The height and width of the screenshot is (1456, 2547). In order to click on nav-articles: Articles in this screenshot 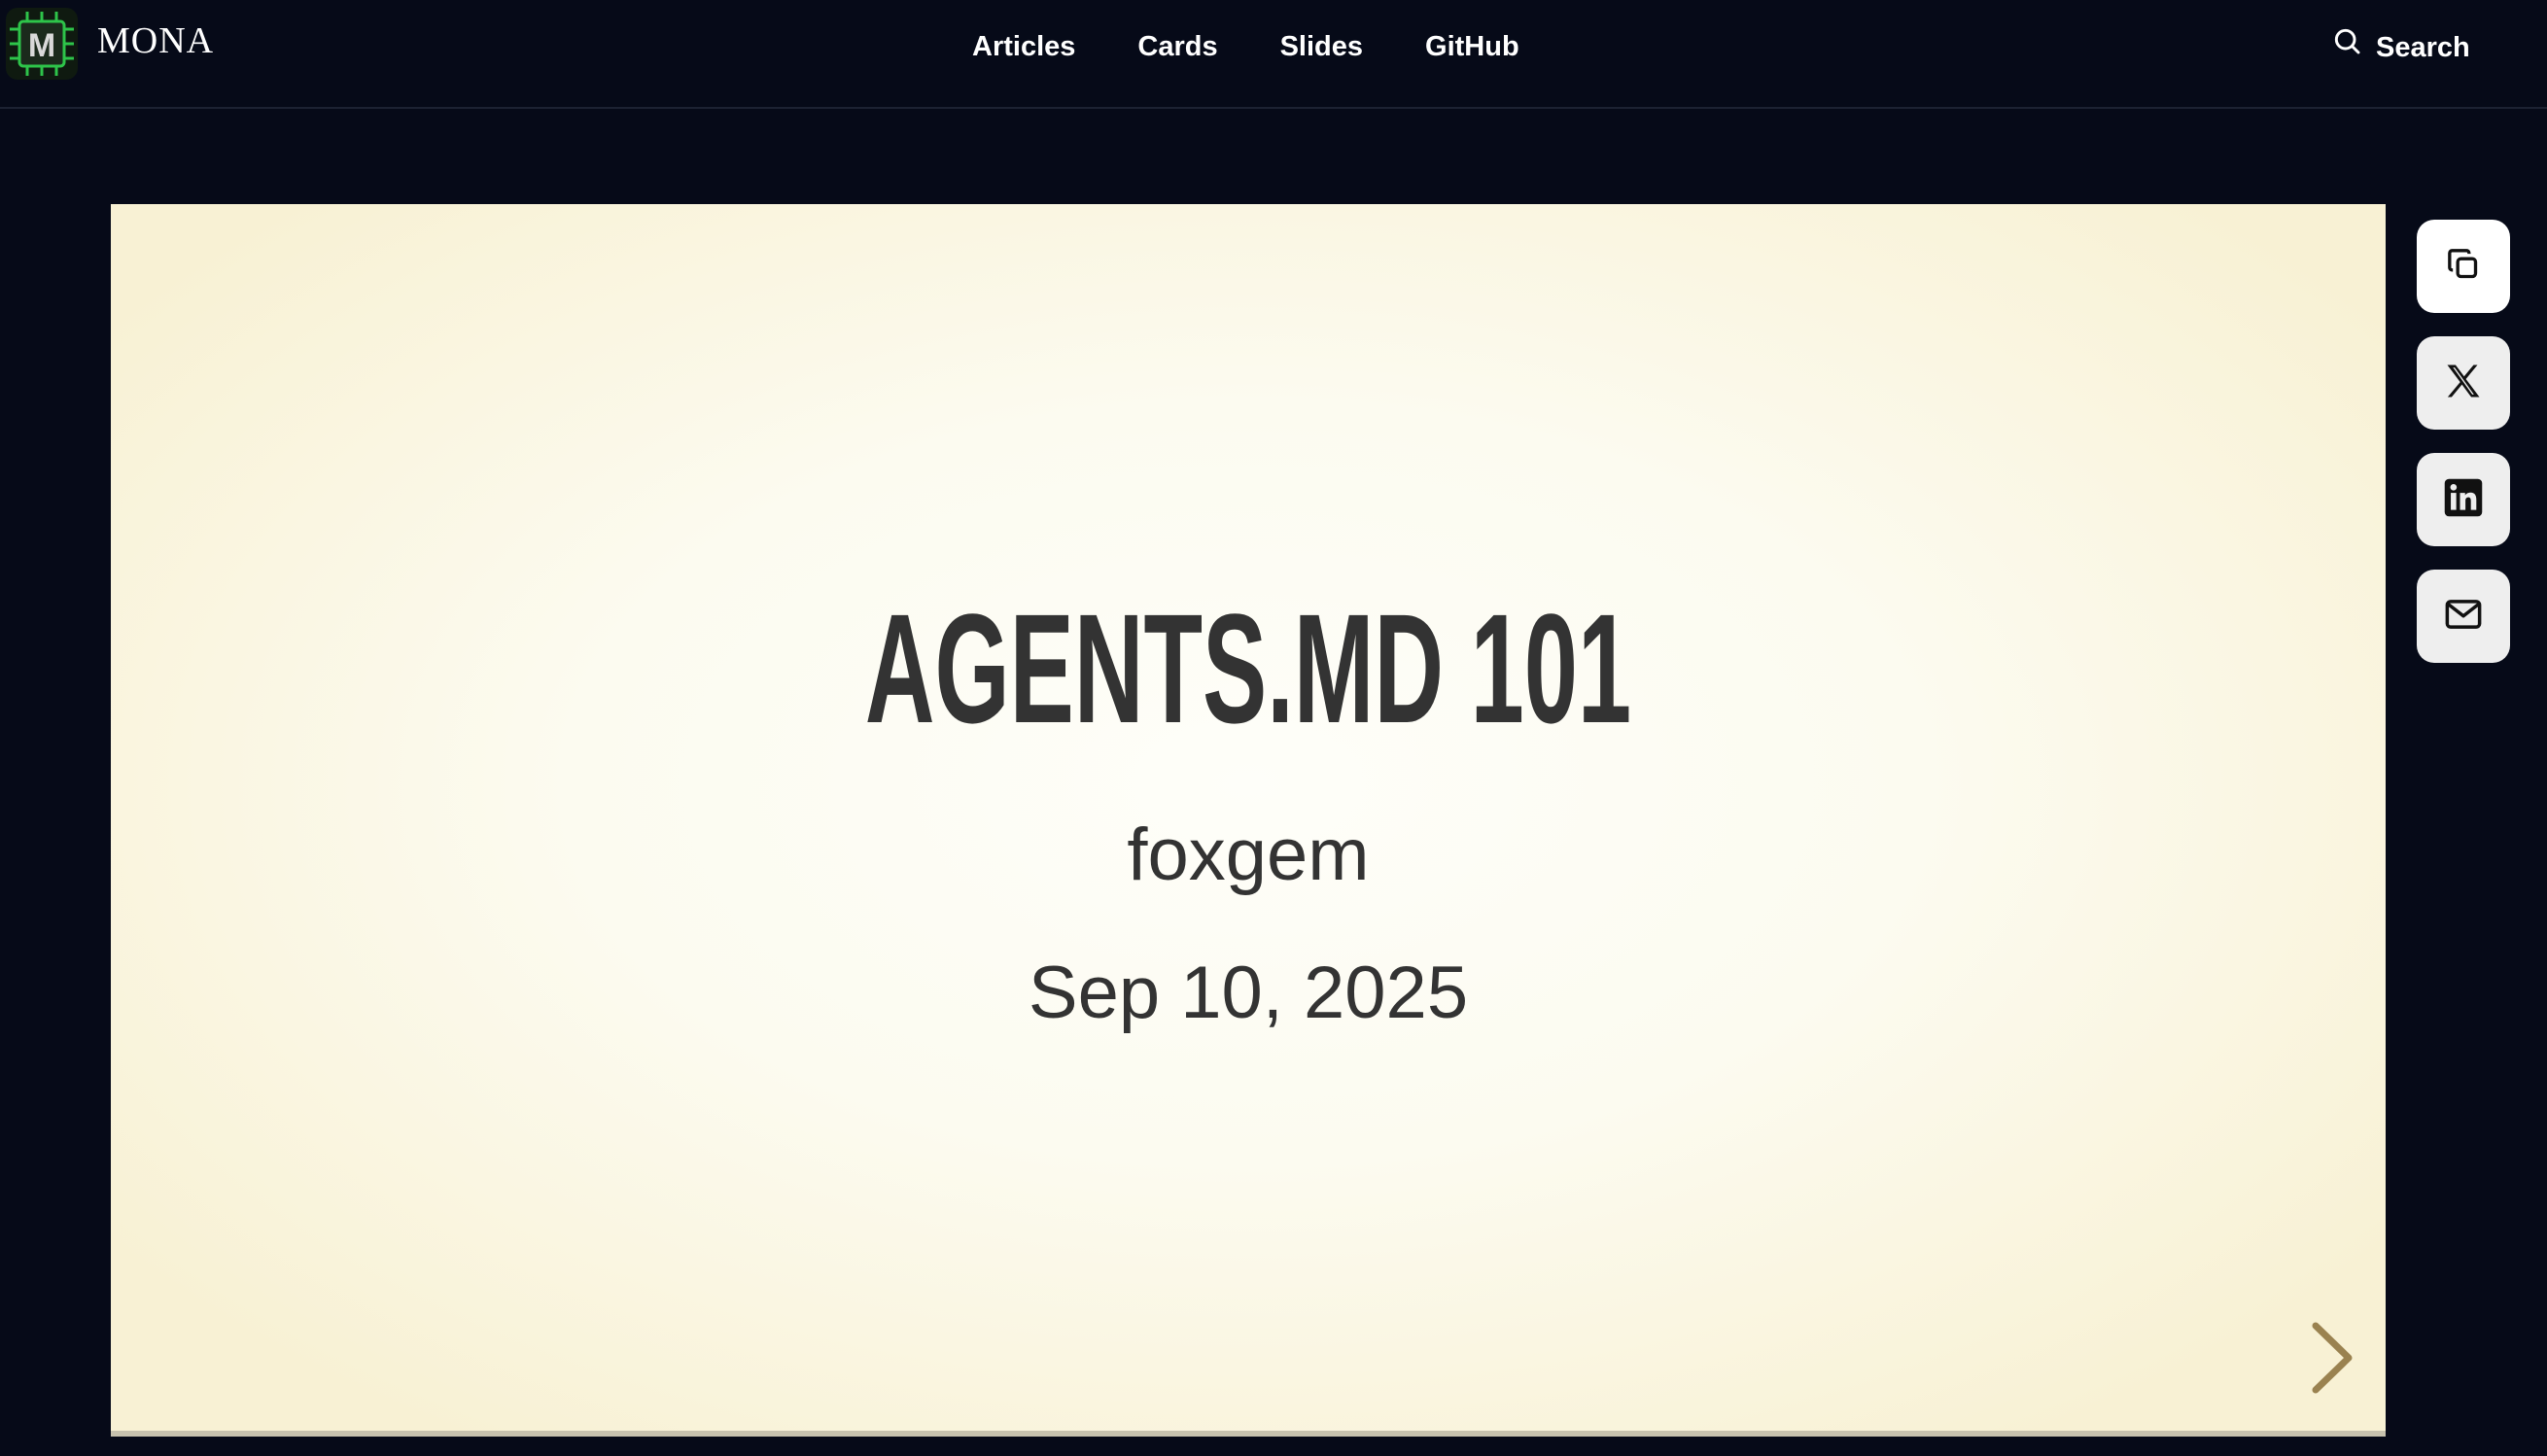, I will do `click(1023, 46)`.